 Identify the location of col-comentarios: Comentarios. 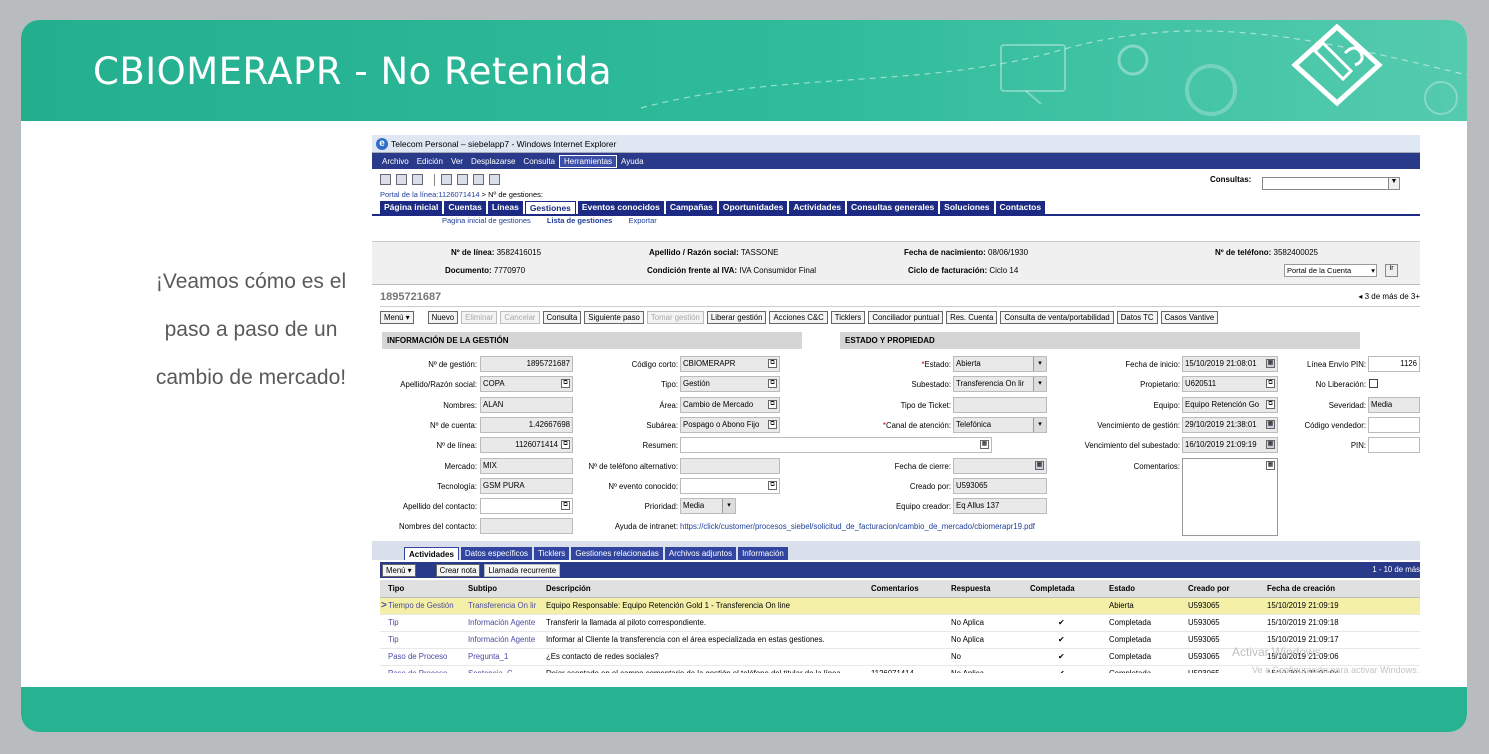
(903, 589).